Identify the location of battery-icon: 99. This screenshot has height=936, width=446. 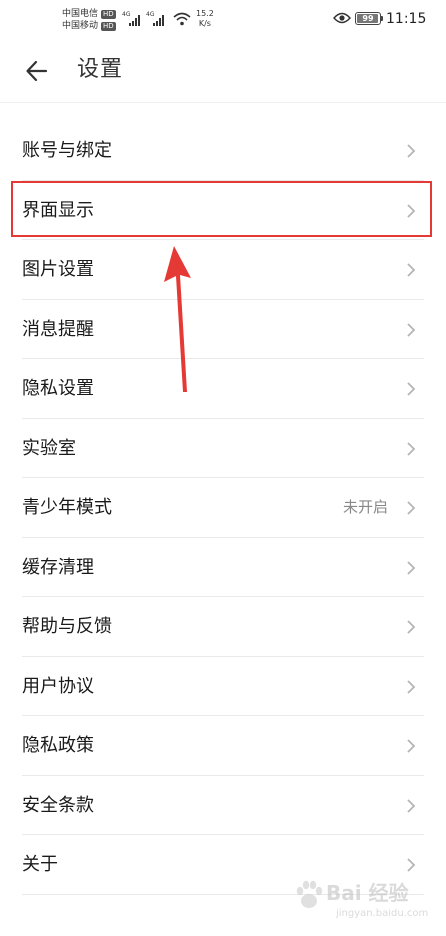
(369, 18).